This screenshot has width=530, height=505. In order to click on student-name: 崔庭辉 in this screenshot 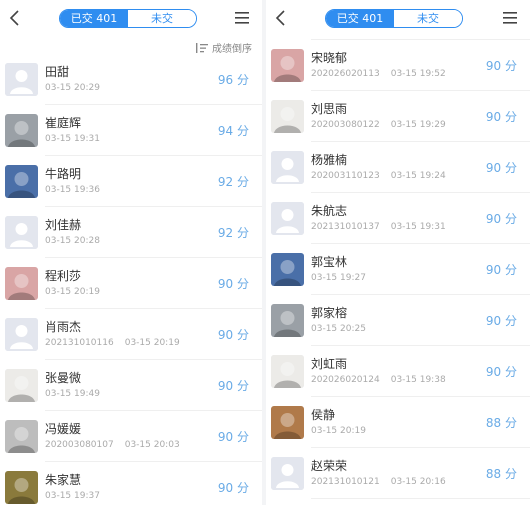, I will do `click(63, 123)`.